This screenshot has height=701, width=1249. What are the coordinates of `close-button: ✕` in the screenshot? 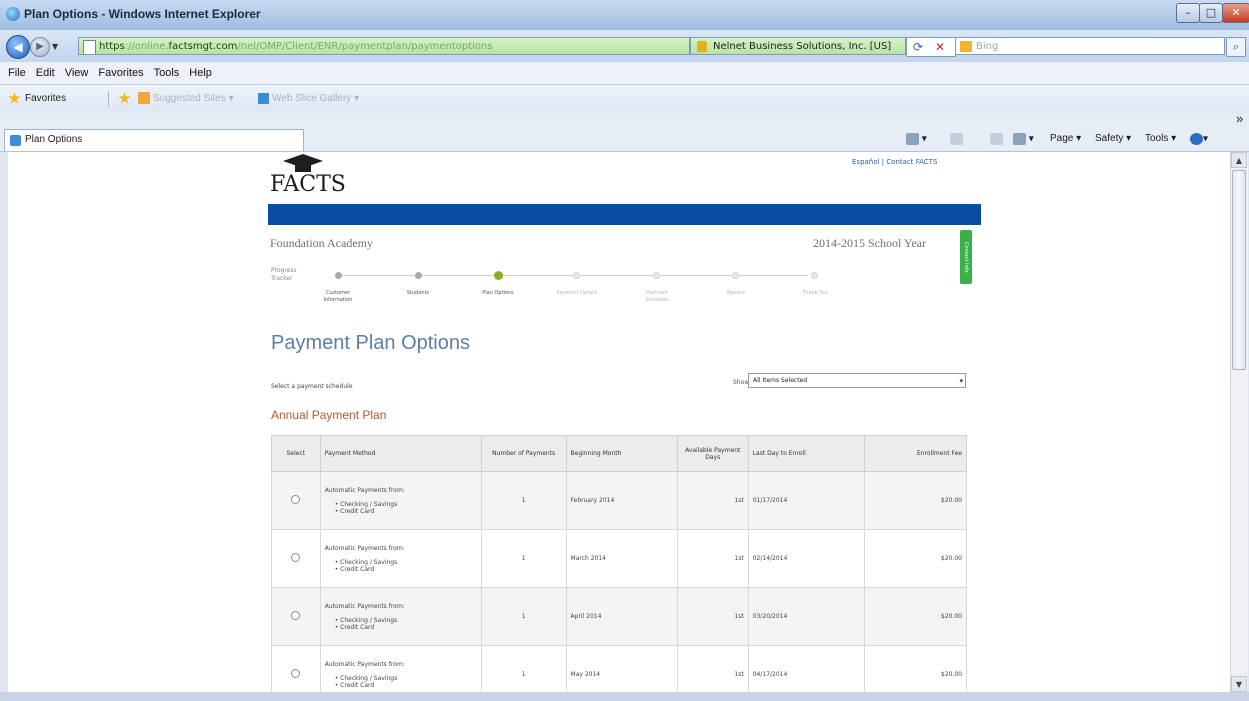 It's located at (1235, 13).